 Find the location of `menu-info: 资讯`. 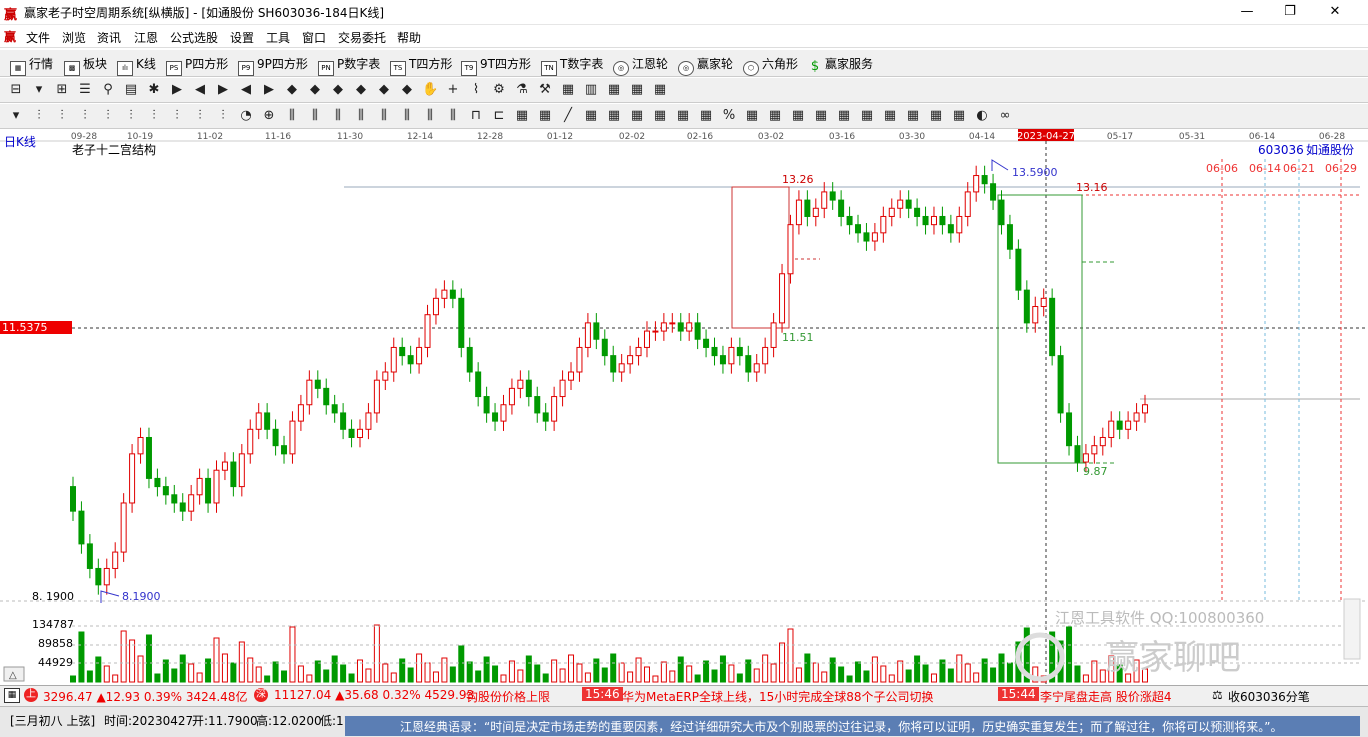

menu-info: 资讯 is located at coordinates (109, 37).